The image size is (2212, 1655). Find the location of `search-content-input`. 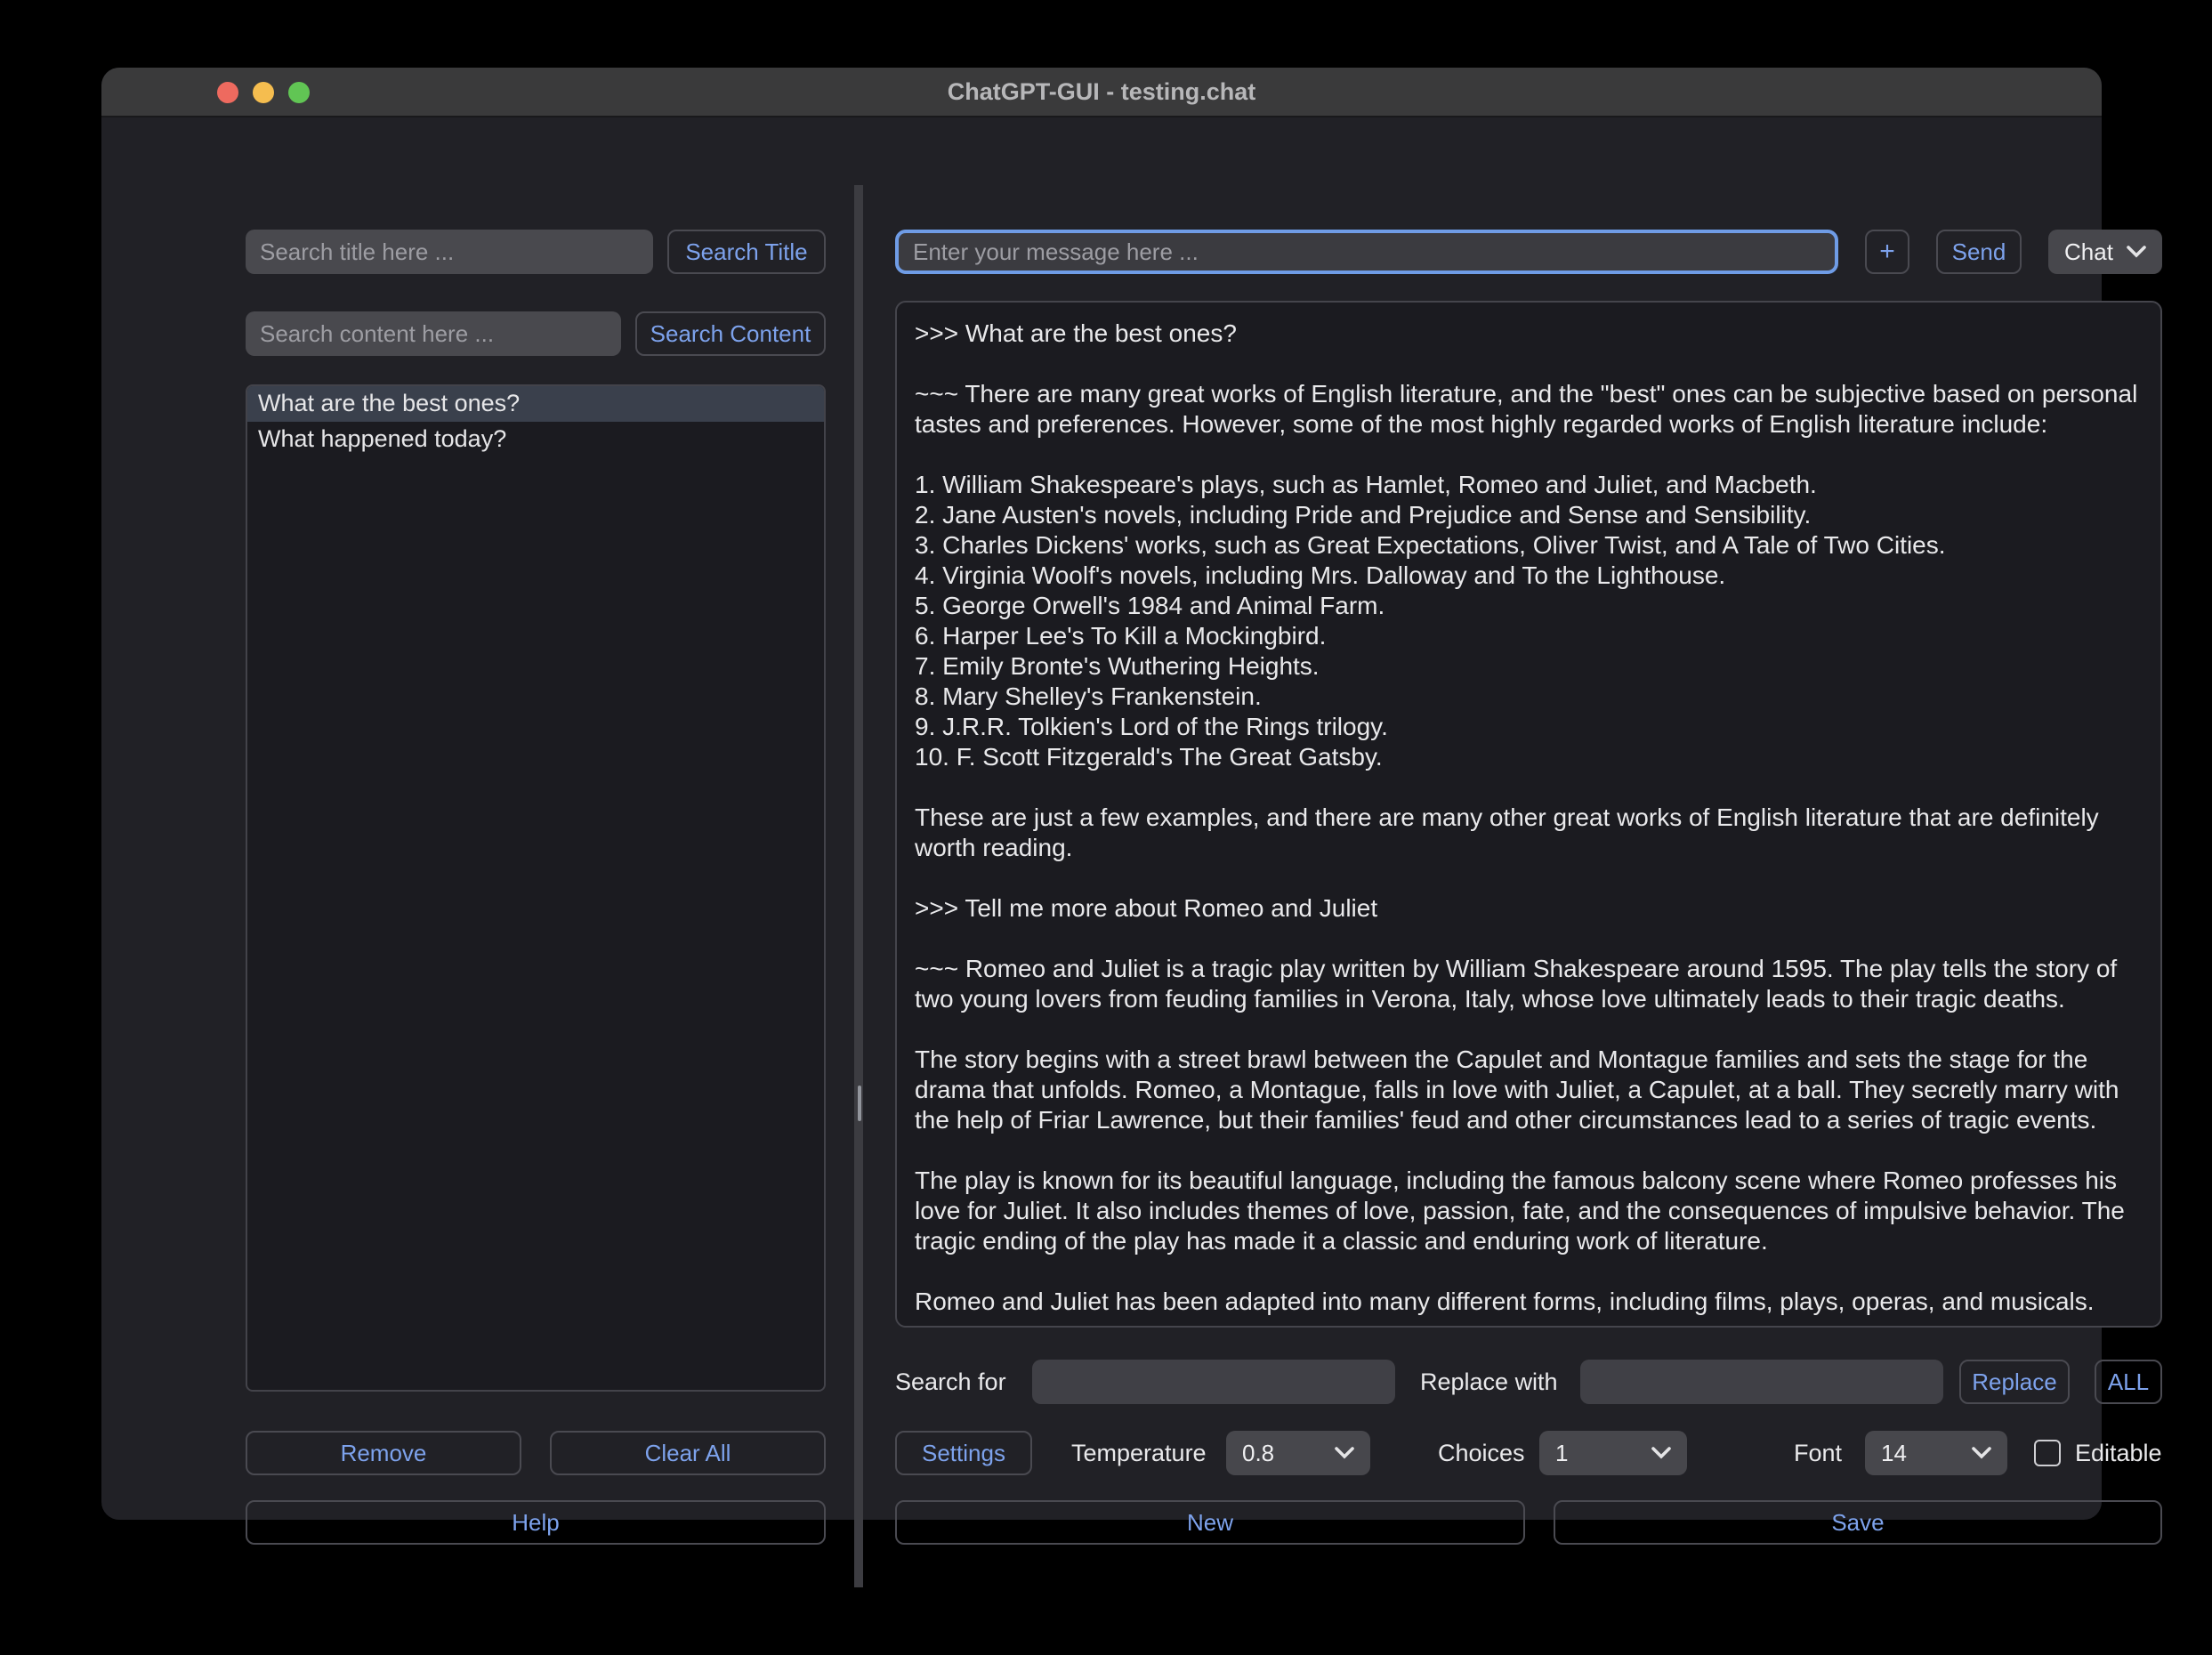

search-content-input is located at coordinates (434, 333).